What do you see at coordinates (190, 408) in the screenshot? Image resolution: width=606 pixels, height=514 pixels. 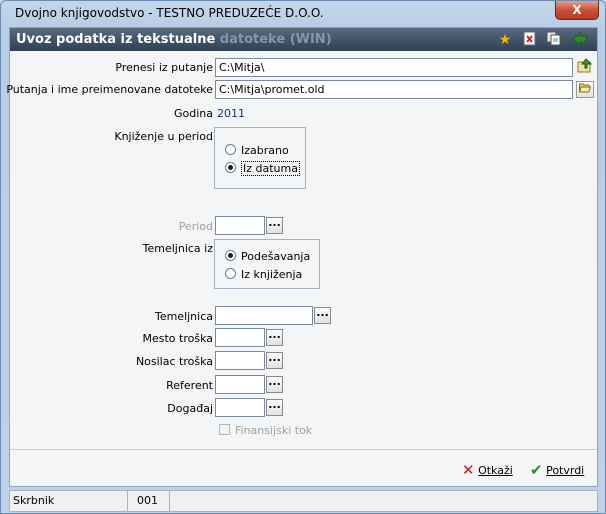 I see `event-label: Događaj` at bounding box center [190, 408].